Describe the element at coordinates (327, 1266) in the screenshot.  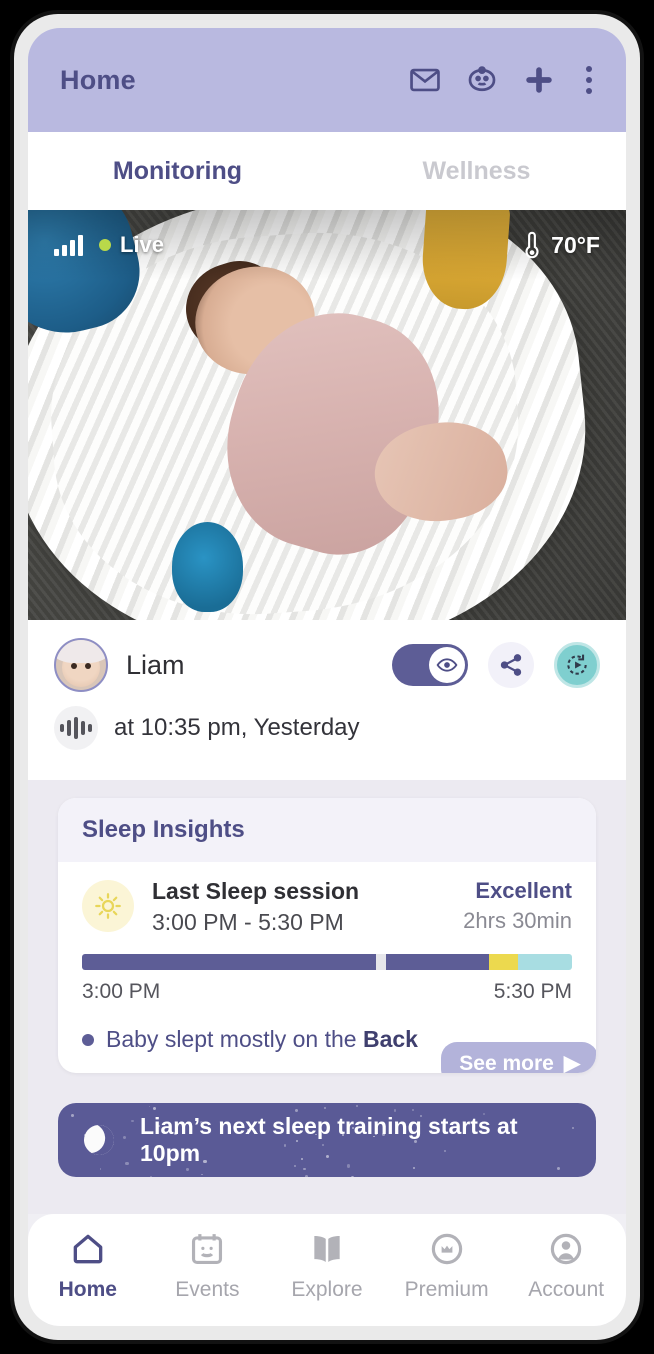
I see `nav-item-explore: Explore` at that location.